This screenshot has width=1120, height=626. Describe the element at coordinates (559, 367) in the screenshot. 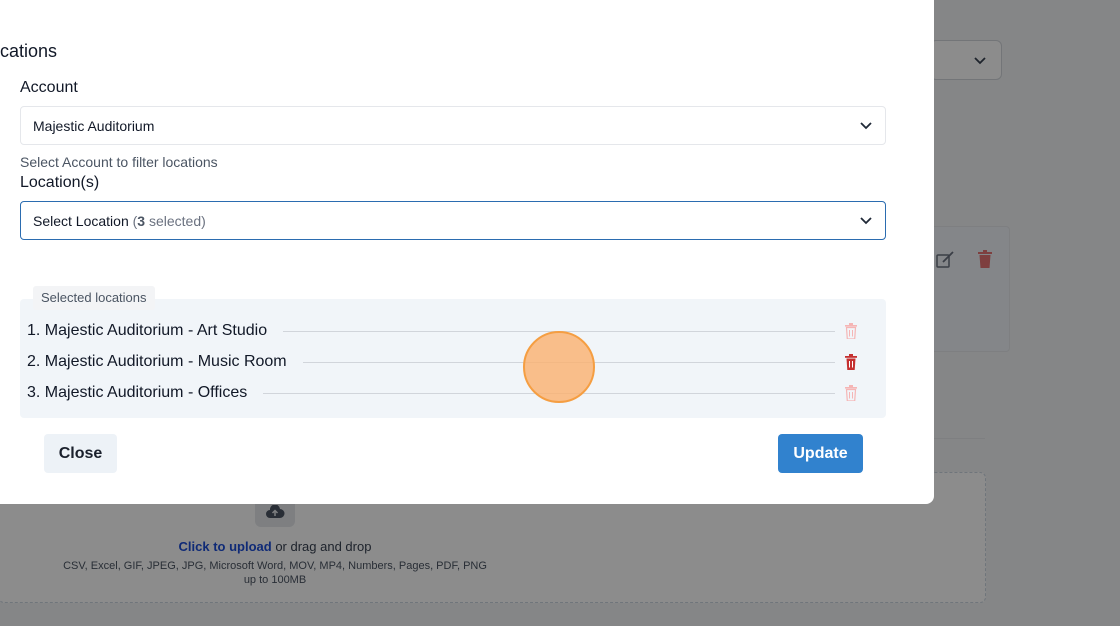

I see `click-indicator` at that location.